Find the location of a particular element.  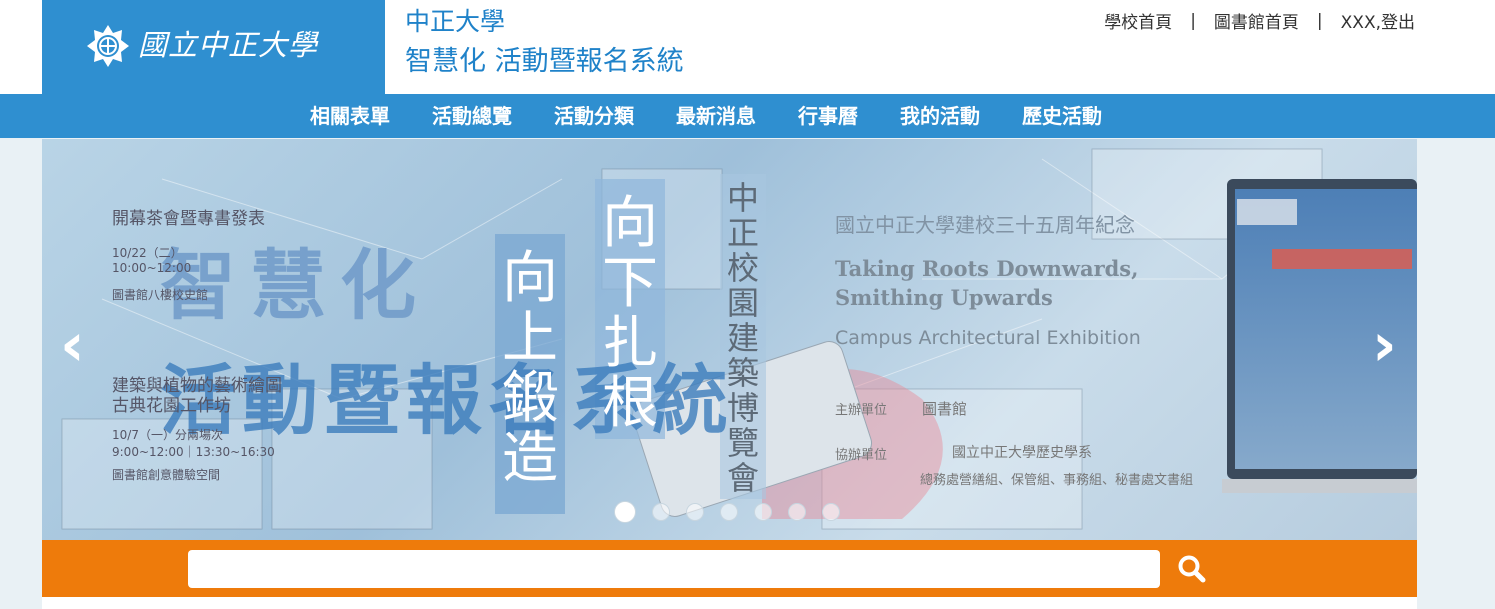

event2-place: 圖書館創意體驗空間 is located at coordinates (166, 475).